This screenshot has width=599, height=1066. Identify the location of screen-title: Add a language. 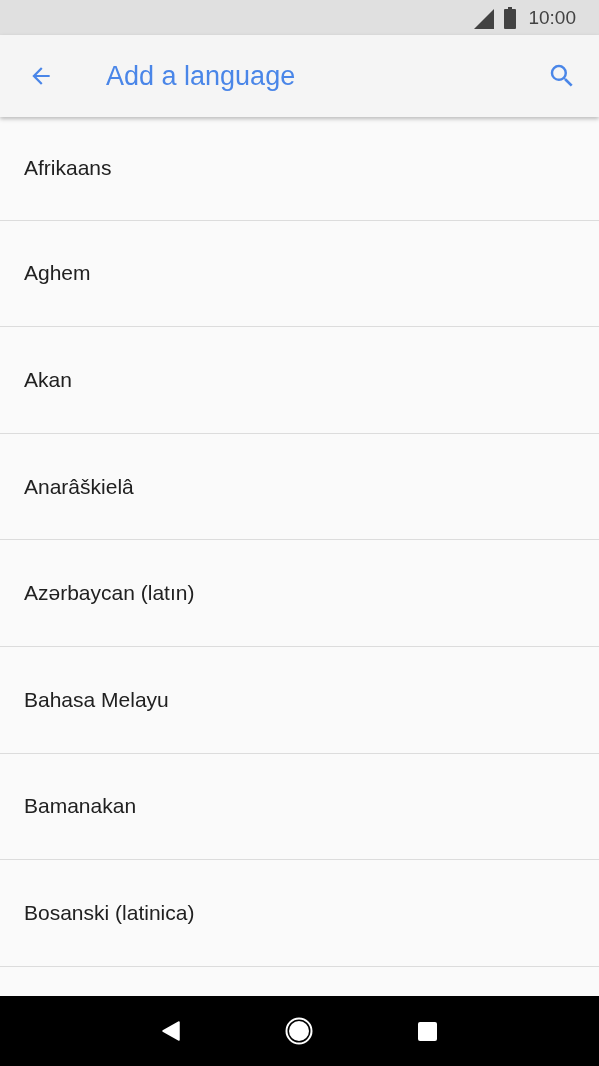
(201, 76).